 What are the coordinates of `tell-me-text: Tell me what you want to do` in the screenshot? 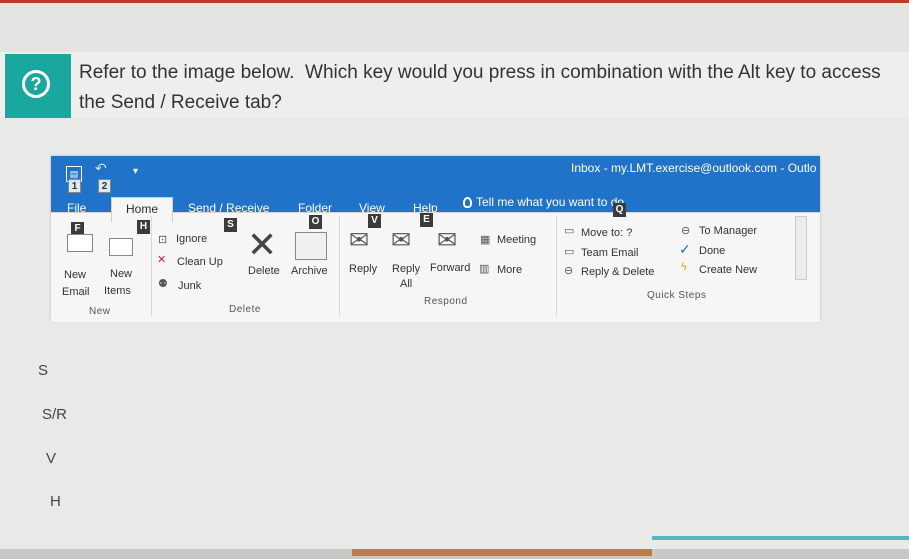 It's located at (550, 202).